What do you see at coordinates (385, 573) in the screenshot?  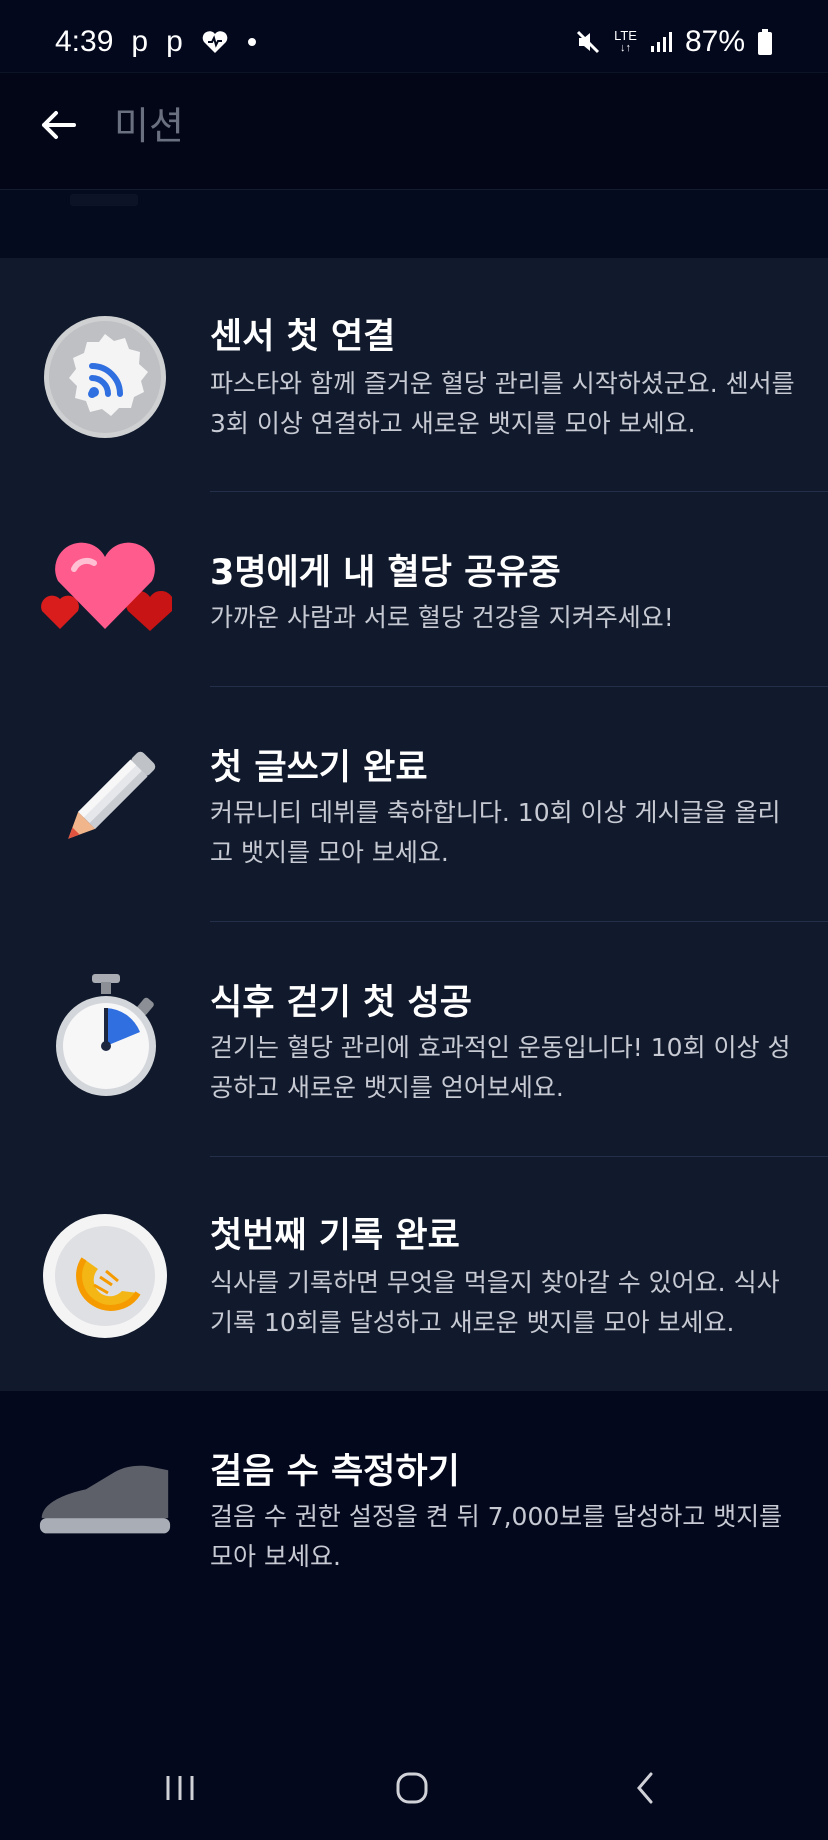 I see `mission-title: 3명에게 내 혈당 공유중` at bounding box center [385, 573].